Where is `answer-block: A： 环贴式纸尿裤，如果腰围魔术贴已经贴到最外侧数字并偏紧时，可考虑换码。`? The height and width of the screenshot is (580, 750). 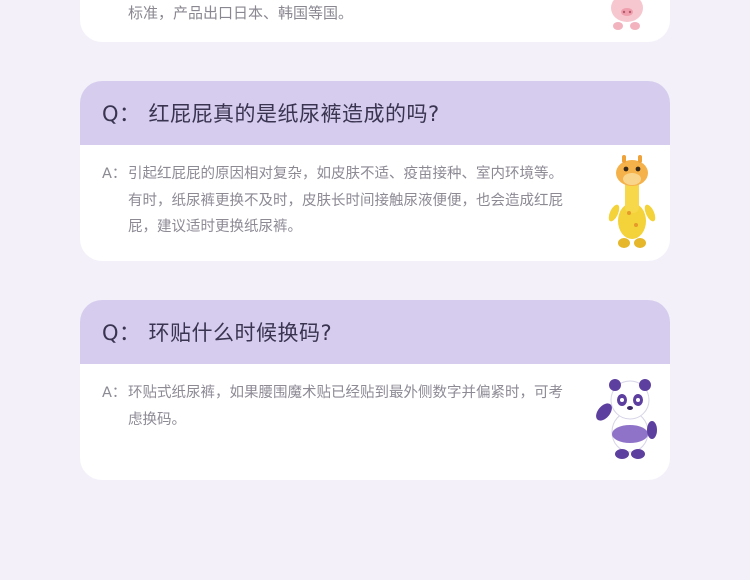 answer-block: A： 环贴式纸尿裤，如果腰围魔术贴已经贴到最外侧数字并偏紧时，可考虑换码。 is located at coordinates (375, 398).